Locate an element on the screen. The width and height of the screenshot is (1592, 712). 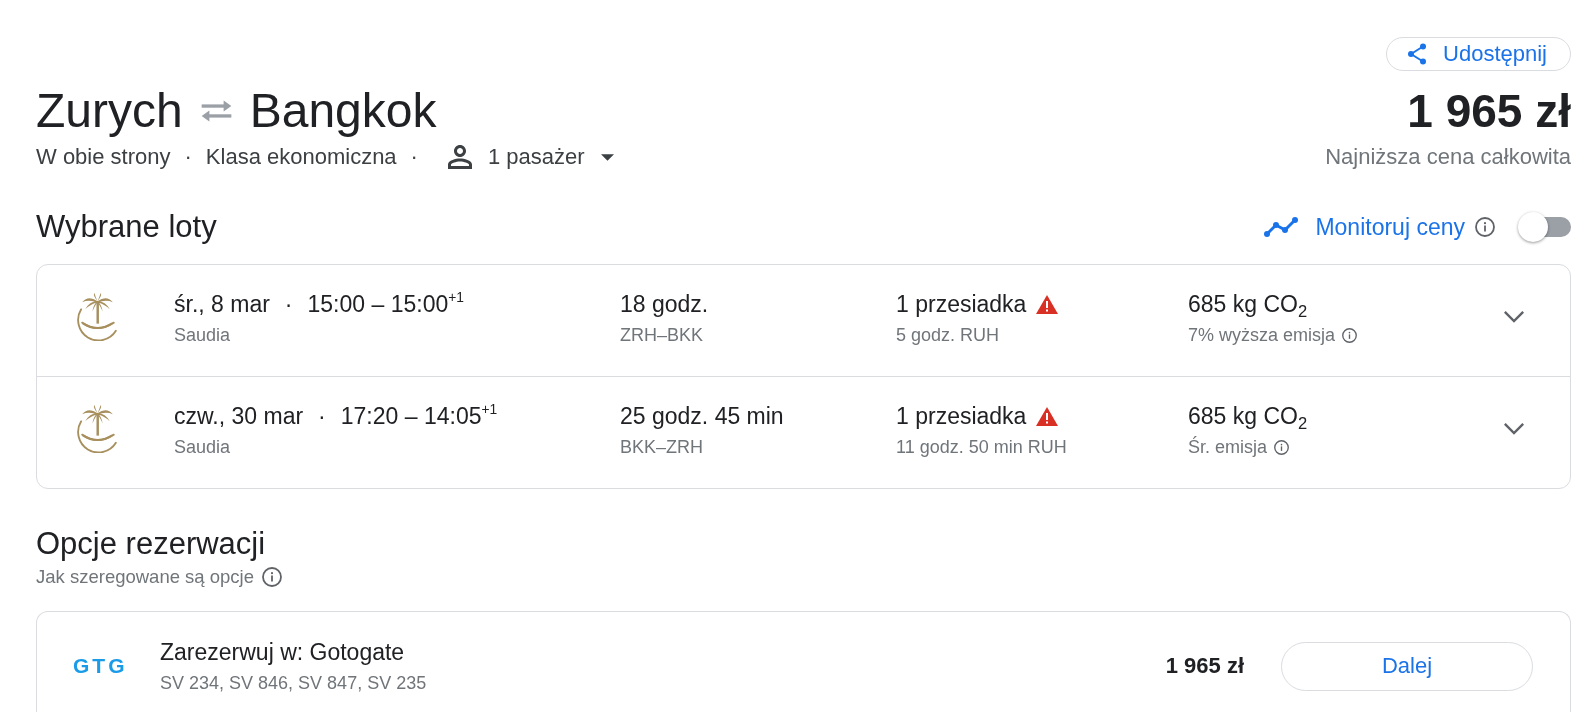
flight-times: 15:00 – 15:00$^{+1}$ is located at coordinates (385, 304).